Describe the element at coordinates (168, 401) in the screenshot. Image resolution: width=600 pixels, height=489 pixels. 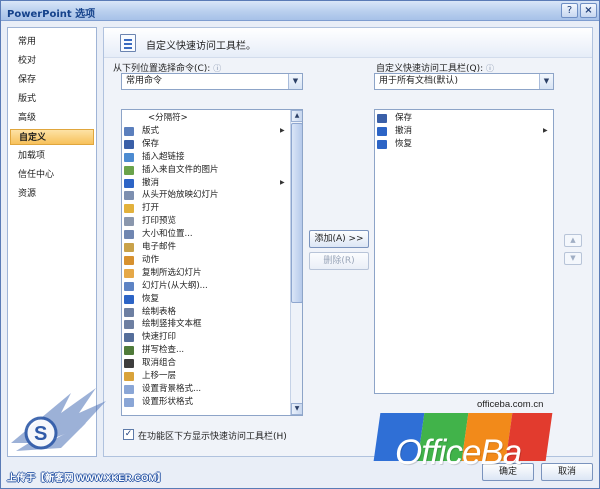
I see `command-item-label: 设置形状格式` at that location.